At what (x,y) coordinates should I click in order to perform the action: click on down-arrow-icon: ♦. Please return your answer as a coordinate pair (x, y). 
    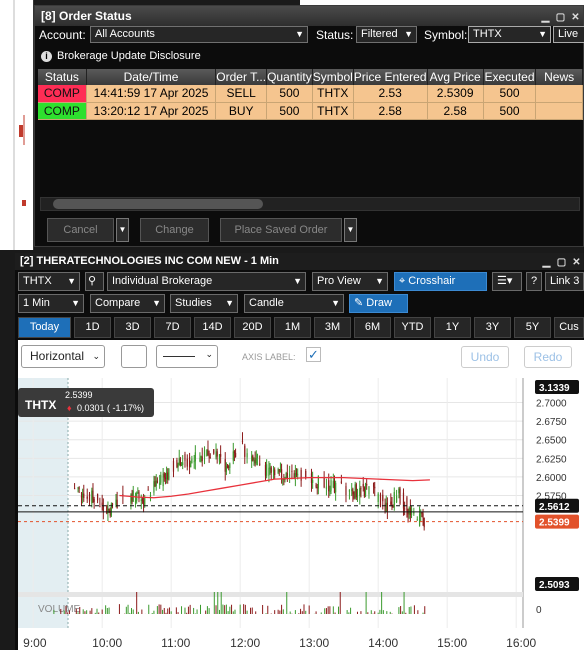
    Looking at the image, I should click on (69, 408).